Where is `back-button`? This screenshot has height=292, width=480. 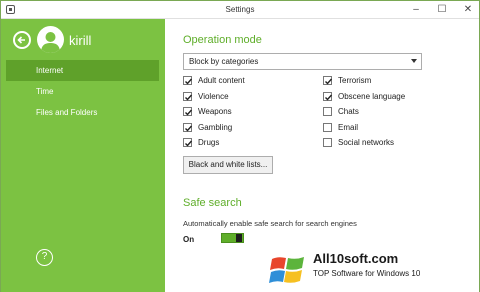
back-button is located at coordinates (22, 40).